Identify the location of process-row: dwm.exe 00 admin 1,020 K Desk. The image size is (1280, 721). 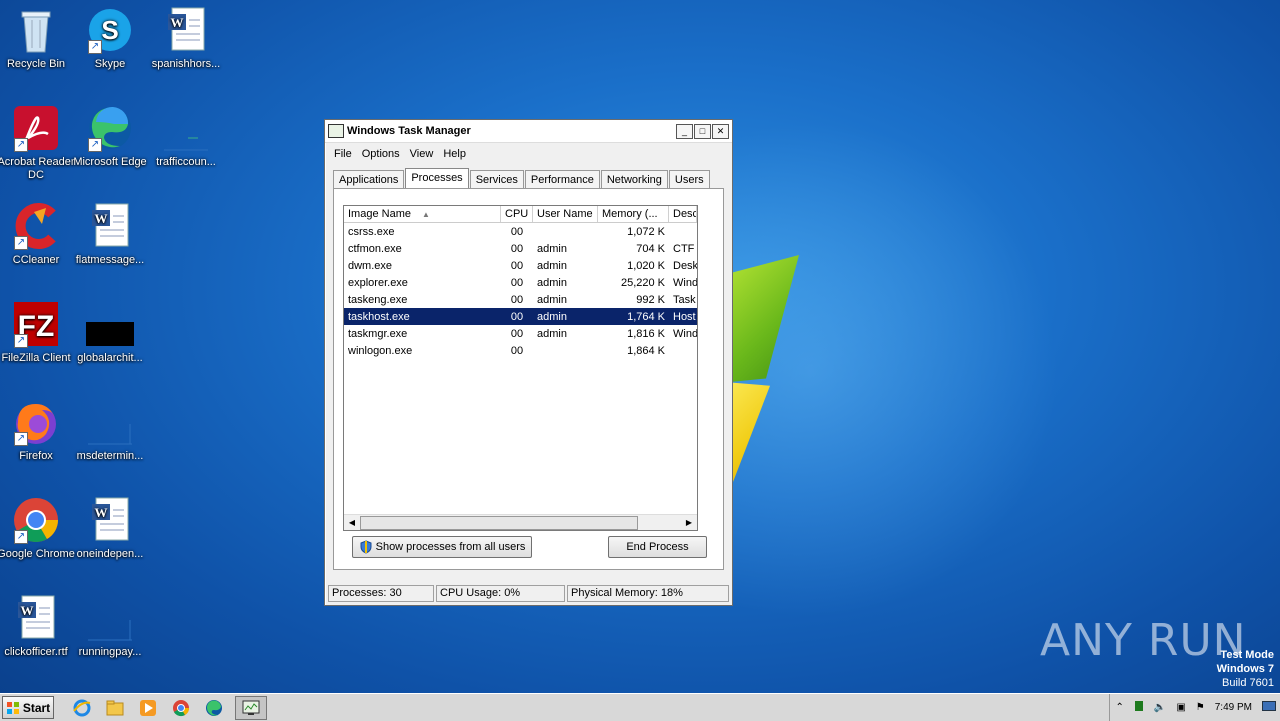
(520, 265).